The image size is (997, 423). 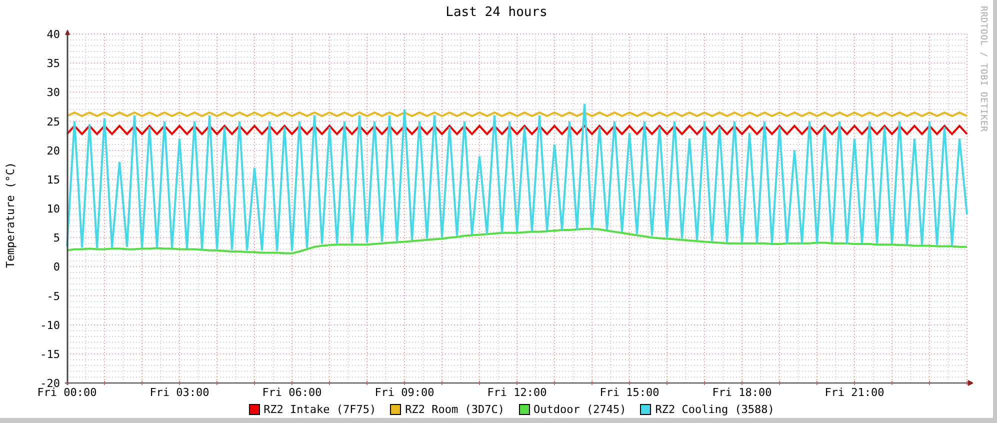 I want to click on y-tick-label: -5, so click(x=53, y=296).